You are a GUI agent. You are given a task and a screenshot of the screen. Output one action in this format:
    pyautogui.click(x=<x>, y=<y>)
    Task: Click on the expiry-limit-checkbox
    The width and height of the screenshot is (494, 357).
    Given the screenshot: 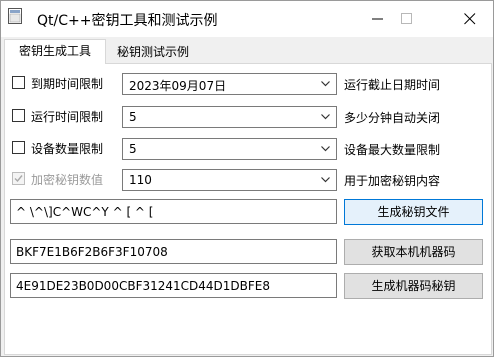 What is the action you would take?
    pyautogui.click(x=18, y=82)
    